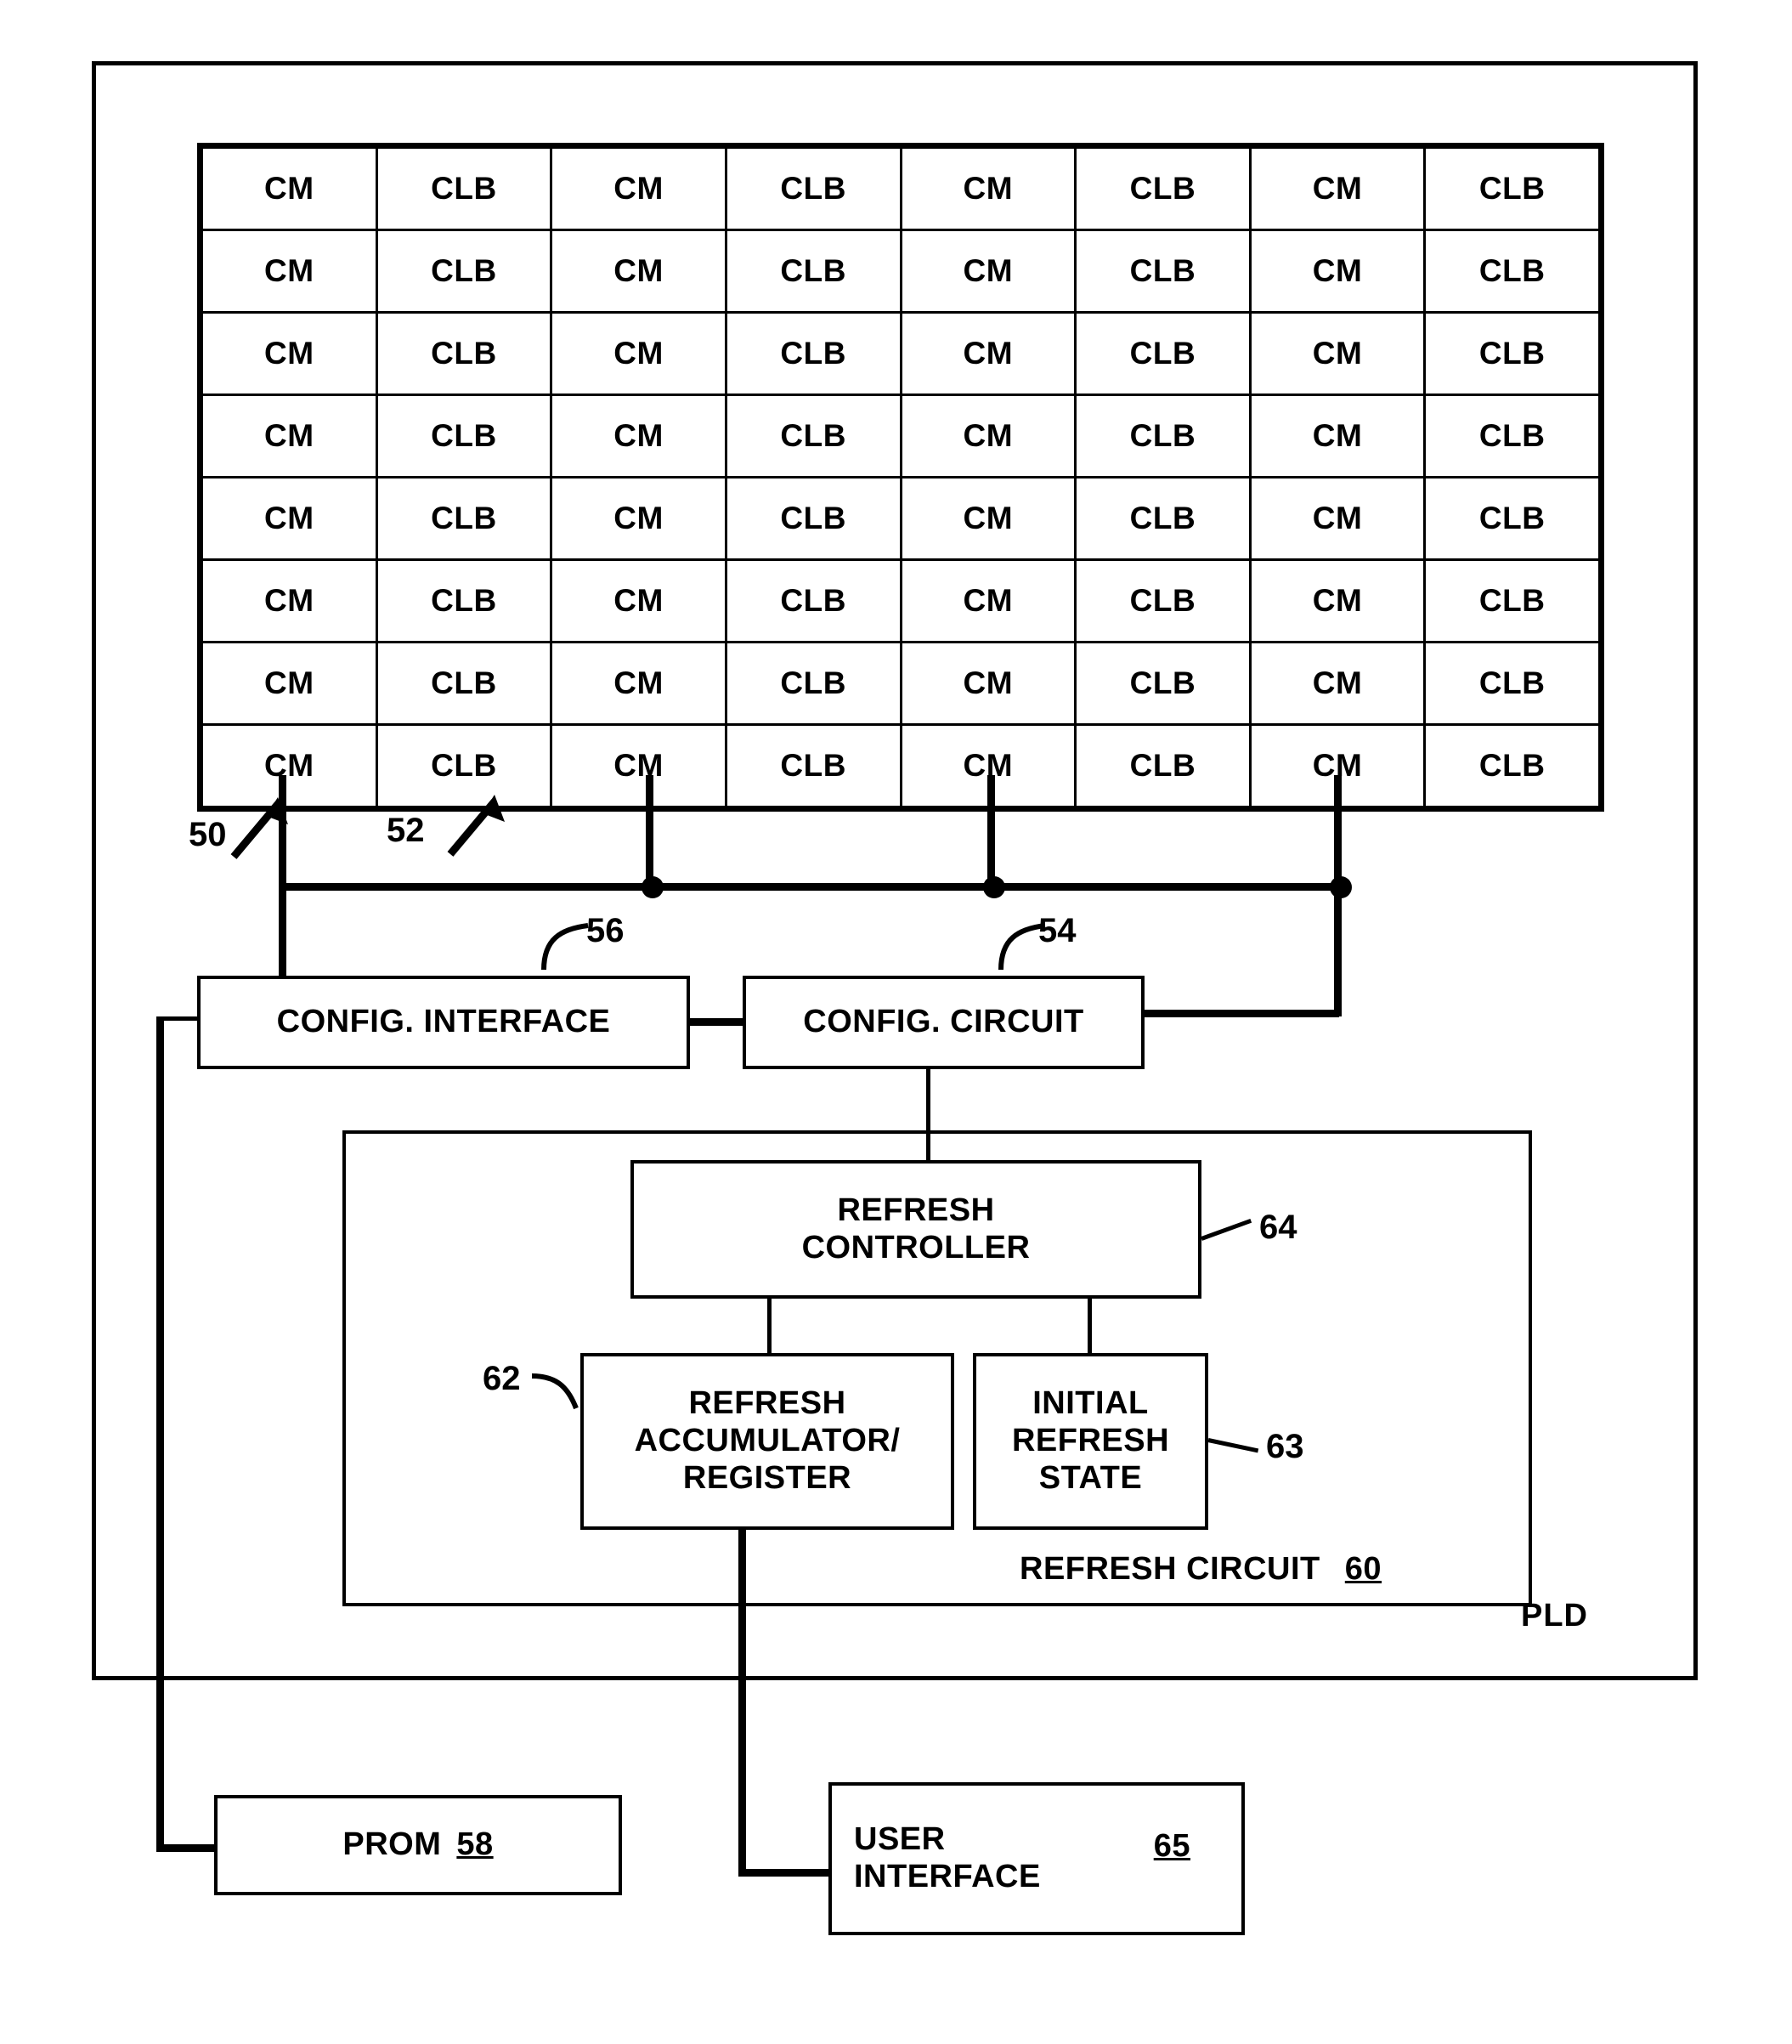 The height and width of the screenshot is (2044, 1792). Describe the element at coordinates (1239, 1014) in the screenshot. I see `config-circuit-right-lead` at that location.